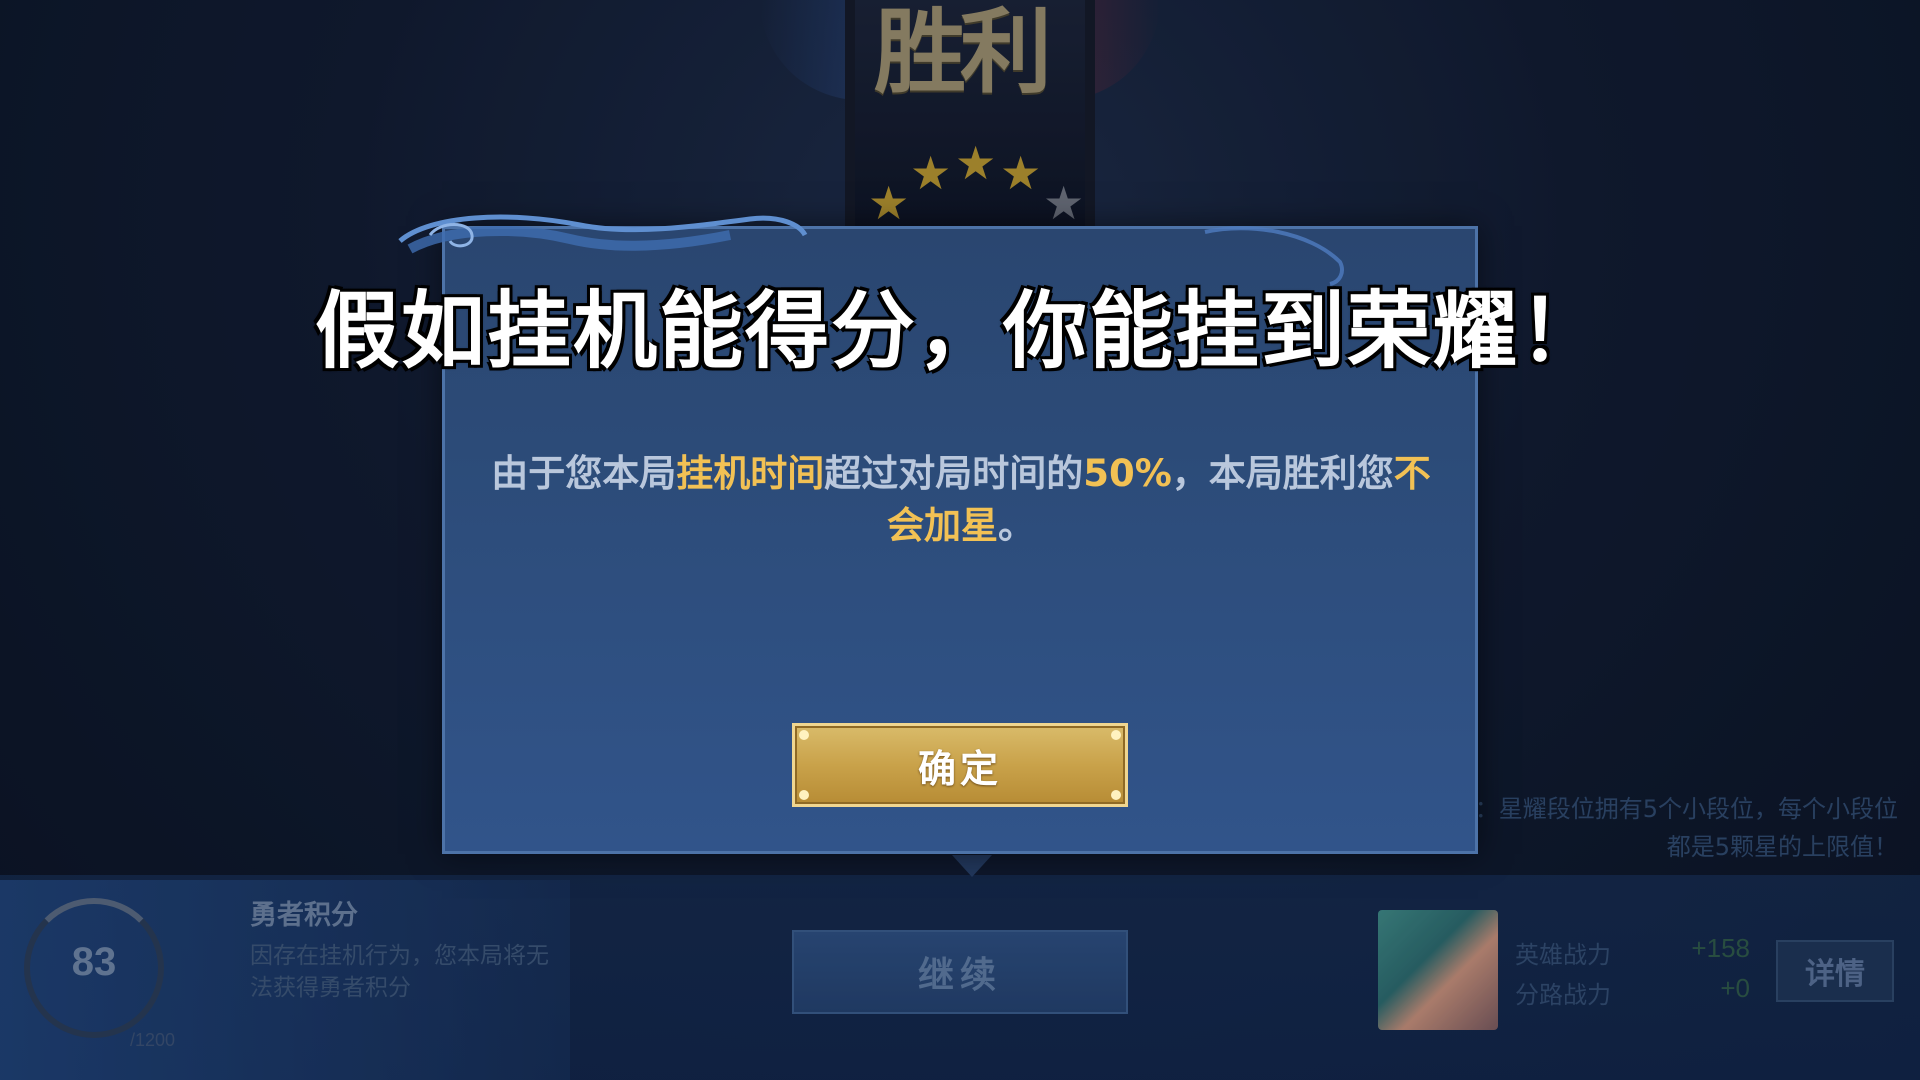  I want to click on confirm-button: 确定, so click(960, 765).